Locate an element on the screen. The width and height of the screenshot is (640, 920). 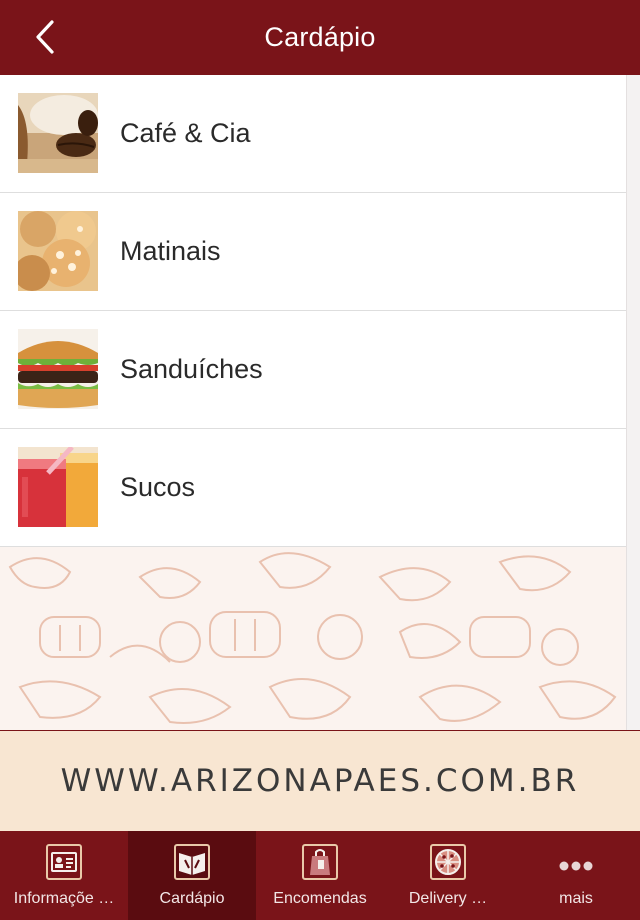
website-url-text: WWW.ARIZONAPAES.COM.BR is located at coordinates (320, 781).